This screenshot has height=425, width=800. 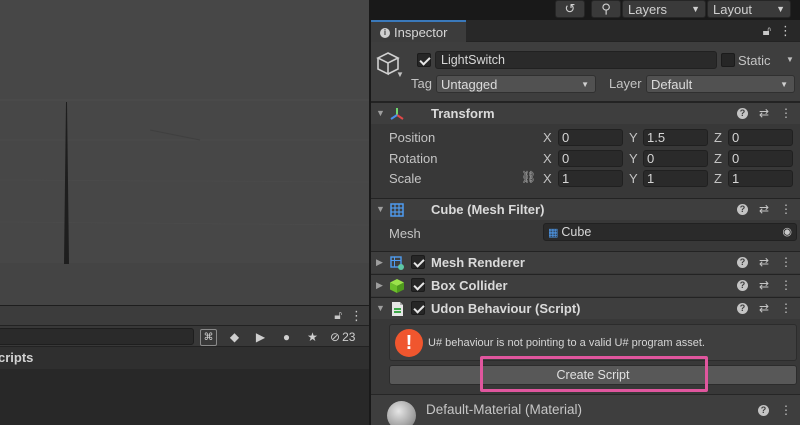 What do you see at coordinates (606, 9) in the screenshot?
I see `search-button: ⚲` at bounding box center [606, 9].